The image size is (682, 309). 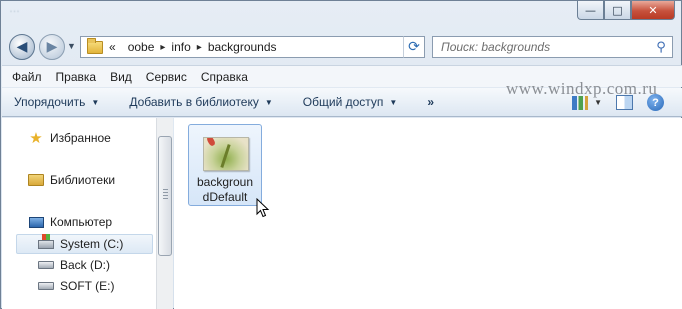 I want to click on add-to-library-label: Добавить в библиотеку, so click(x=194, y=102).